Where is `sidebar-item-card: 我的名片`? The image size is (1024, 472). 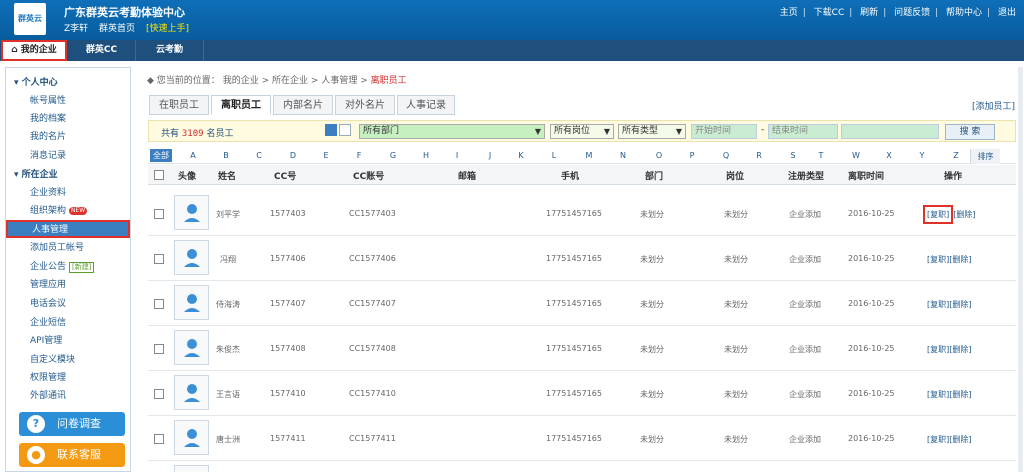 sidebar-item-card: 我的名片 is located at coordinates (48, 135).